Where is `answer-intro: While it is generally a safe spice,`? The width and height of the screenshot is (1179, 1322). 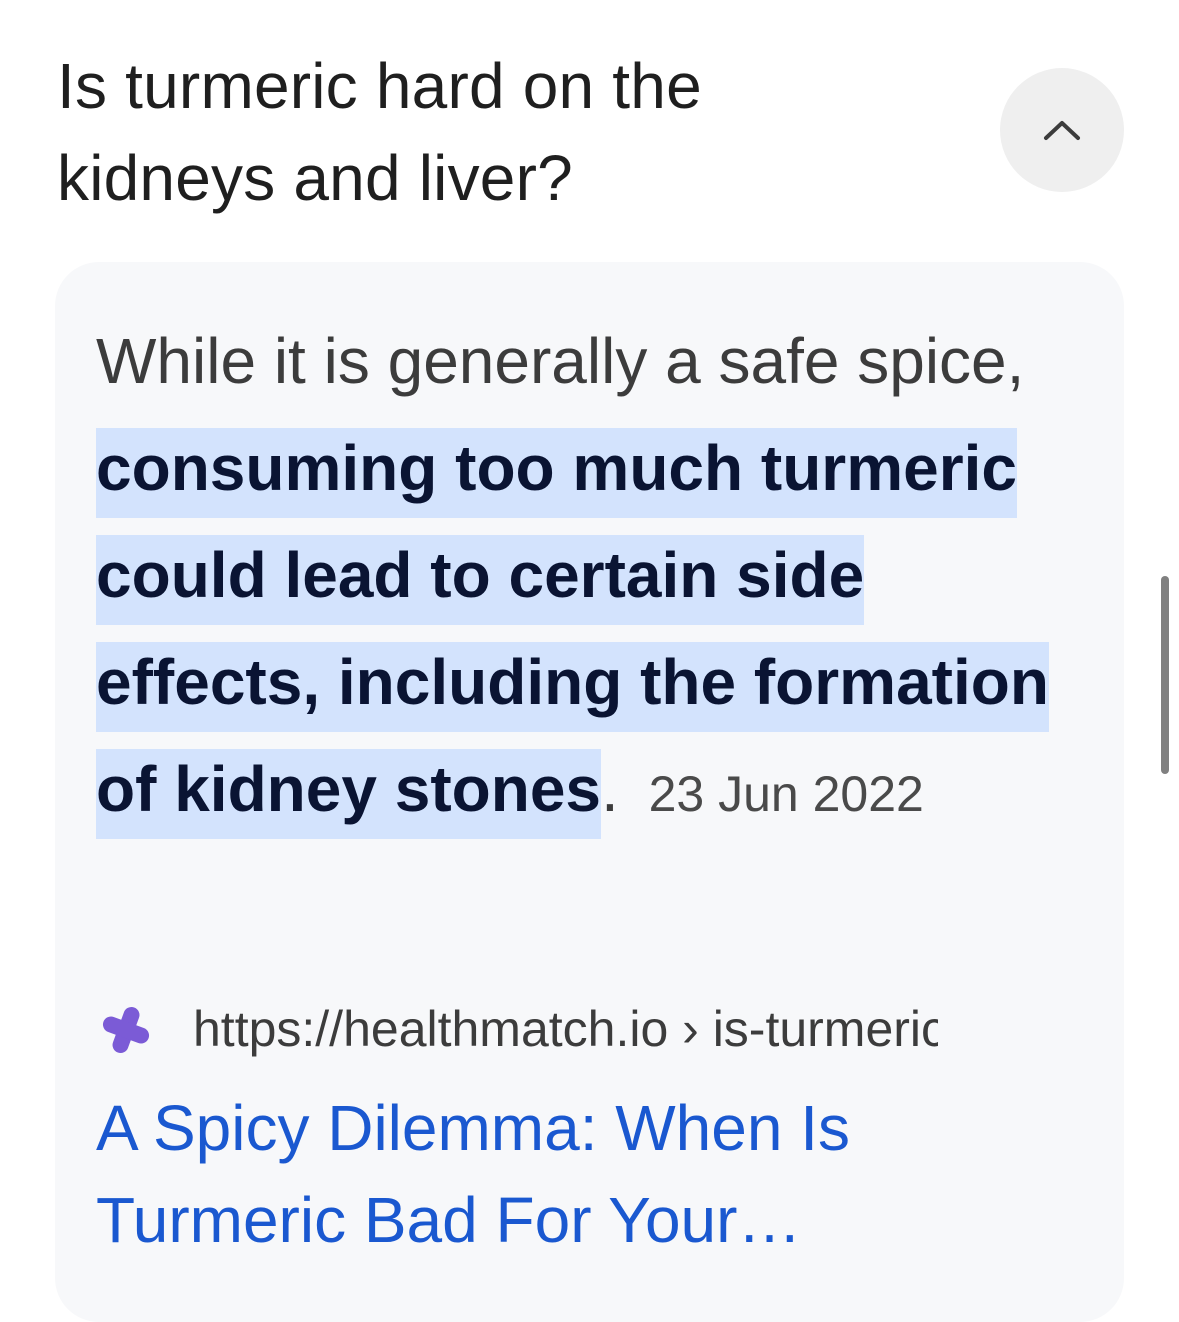
answer-intro: While it is generally a safe spice, is located at coordinates (560, 361).